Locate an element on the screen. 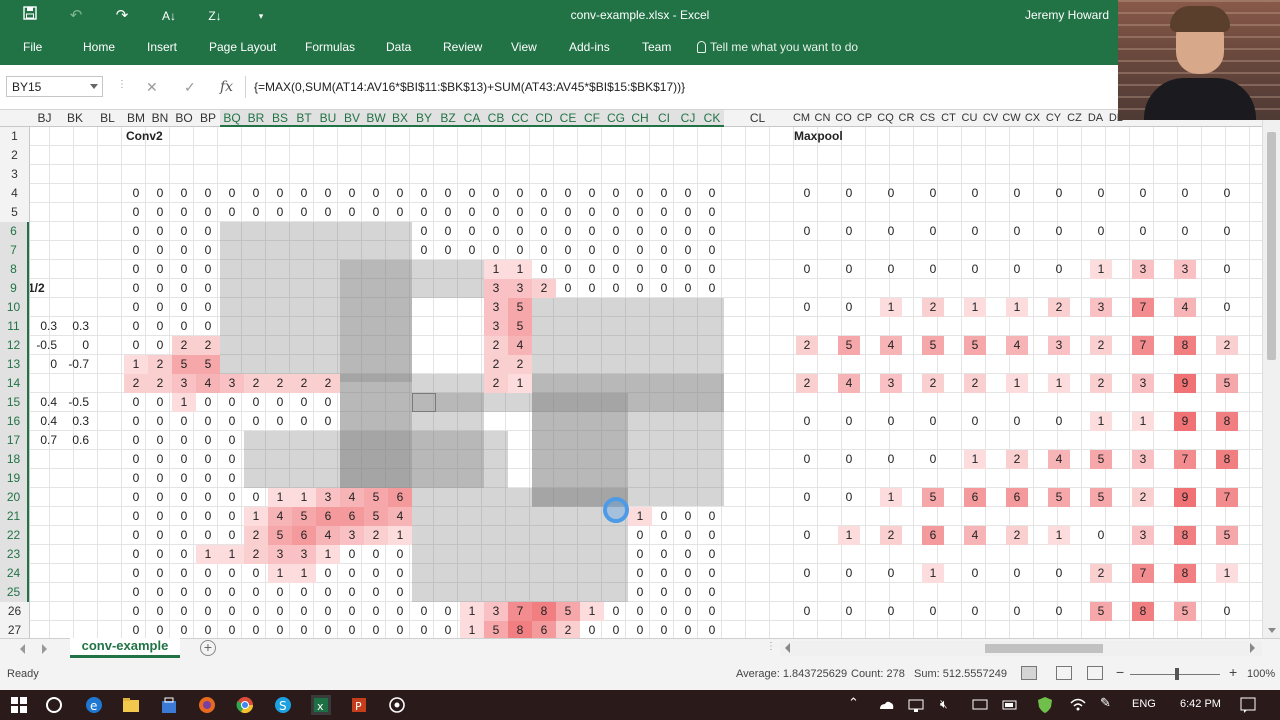 This screenshot has height=720, width=1280. file-explorer-icon is located at coordinates (131, 705).